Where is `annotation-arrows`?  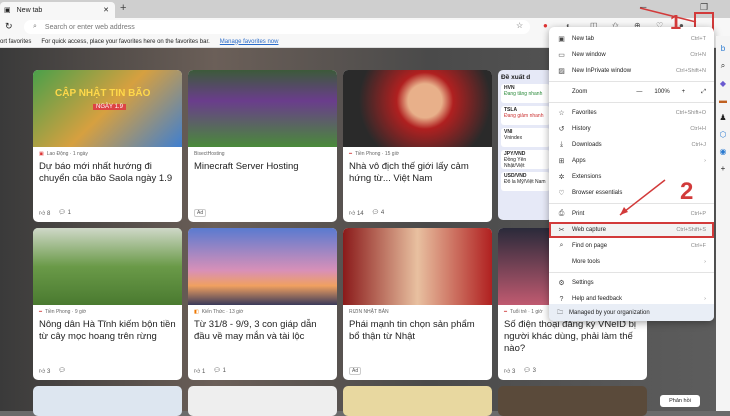 annotation-arrows is located at coordinates (658, 111).